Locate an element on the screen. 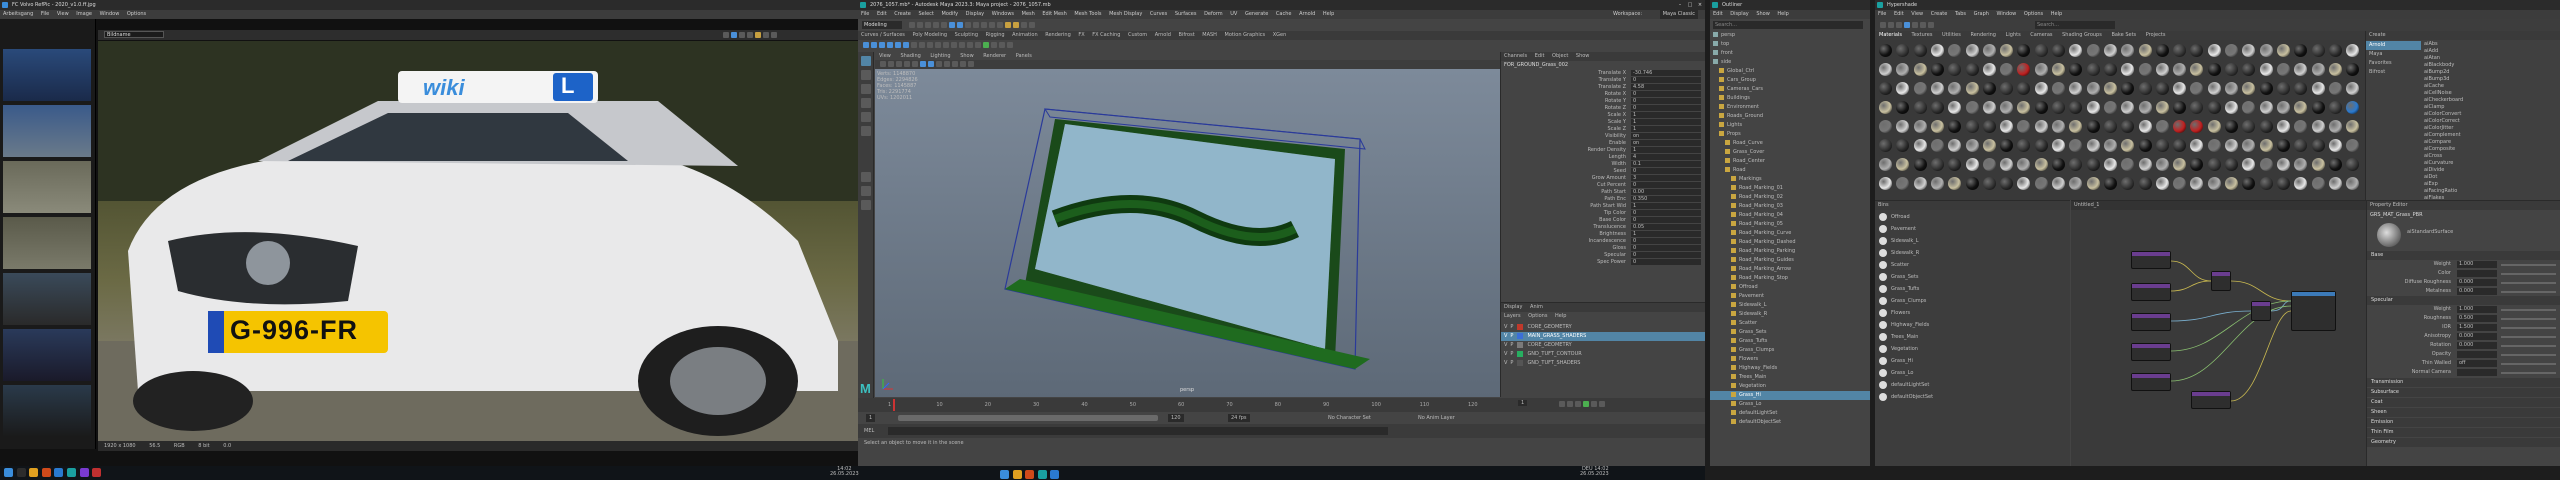  bridge-icon is located at coordinates (946, 45).